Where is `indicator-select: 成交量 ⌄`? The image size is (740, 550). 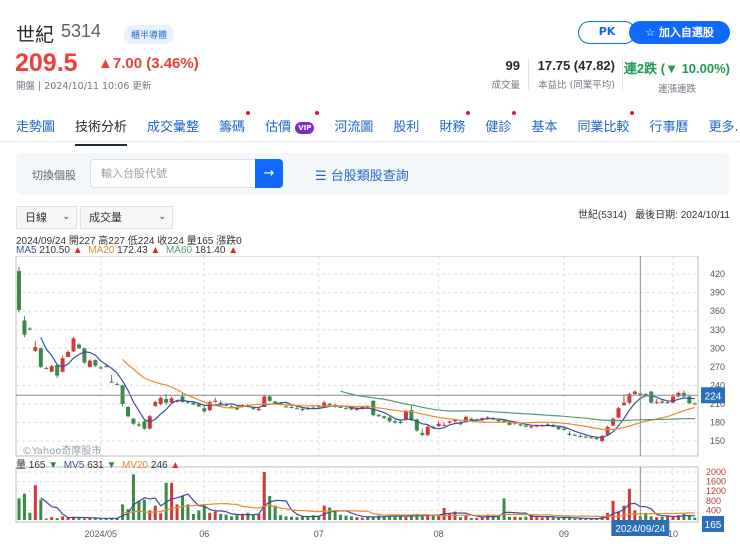
indicator-select: 成交量 ⌄ is located at coordinates (126, 217).